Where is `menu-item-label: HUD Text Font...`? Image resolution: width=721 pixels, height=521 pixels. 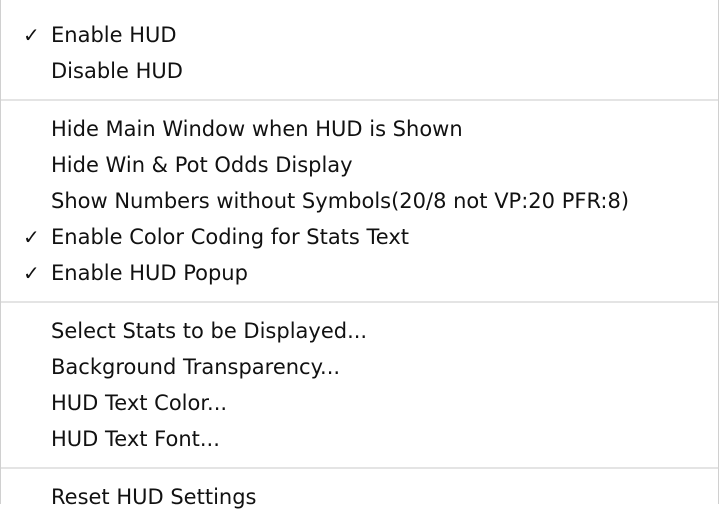
menu-item-label: HUD Text Font... is located at coordinates (135, 439).